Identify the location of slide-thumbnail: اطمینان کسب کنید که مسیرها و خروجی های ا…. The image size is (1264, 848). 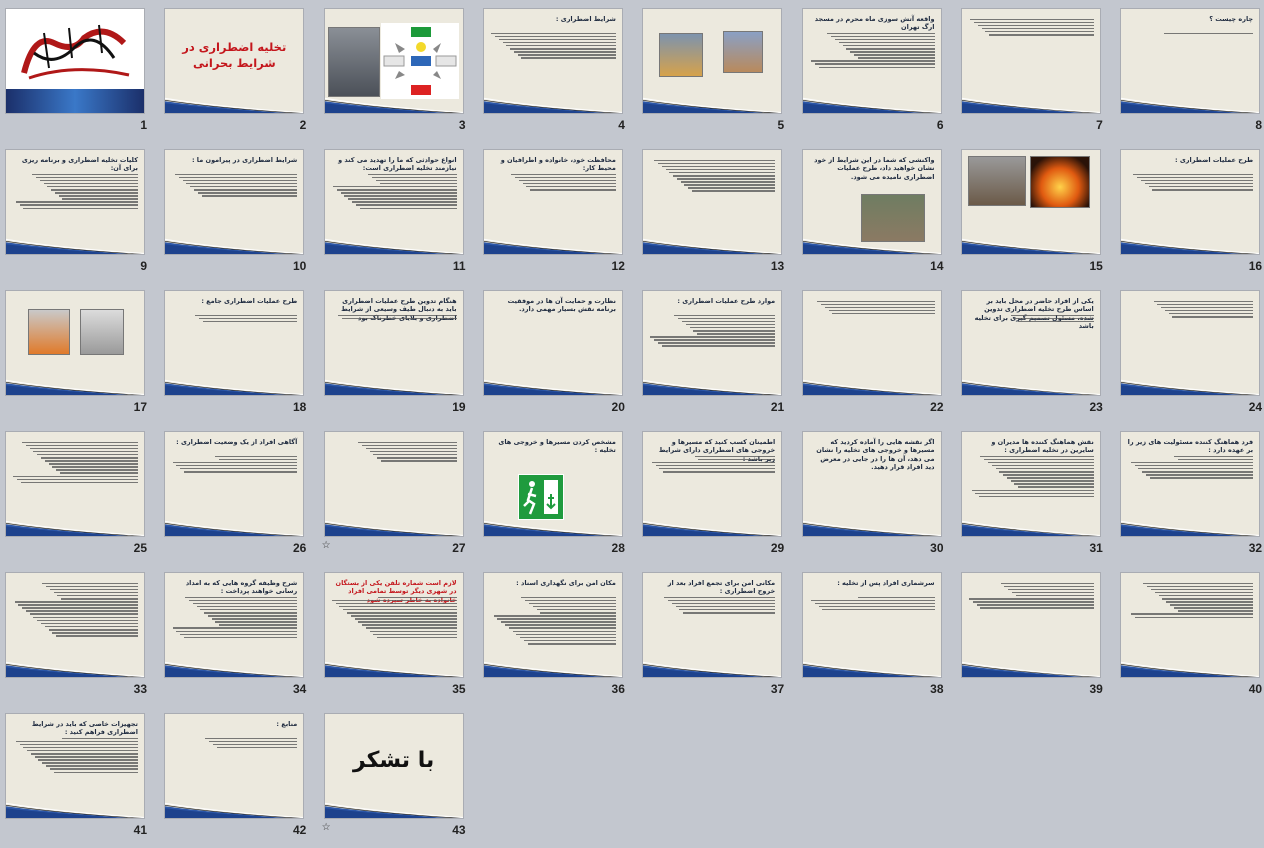
(712, 484).